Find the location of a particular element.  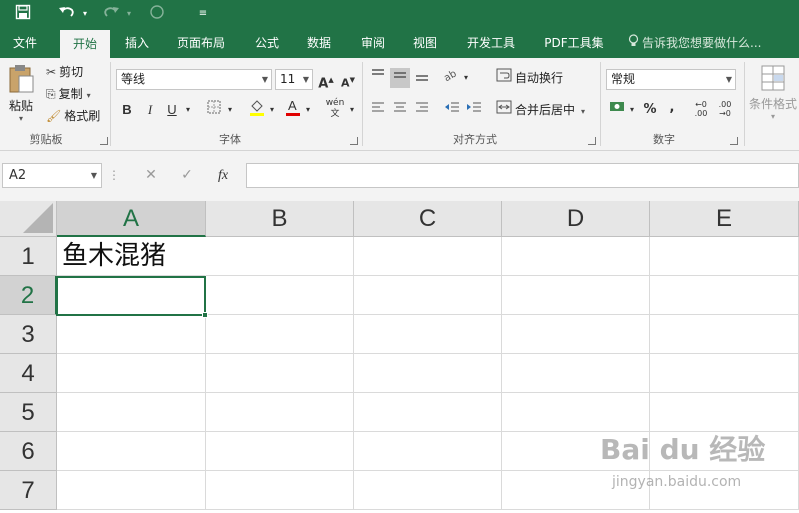

cell-a4 is located at coordinates (131, 373).